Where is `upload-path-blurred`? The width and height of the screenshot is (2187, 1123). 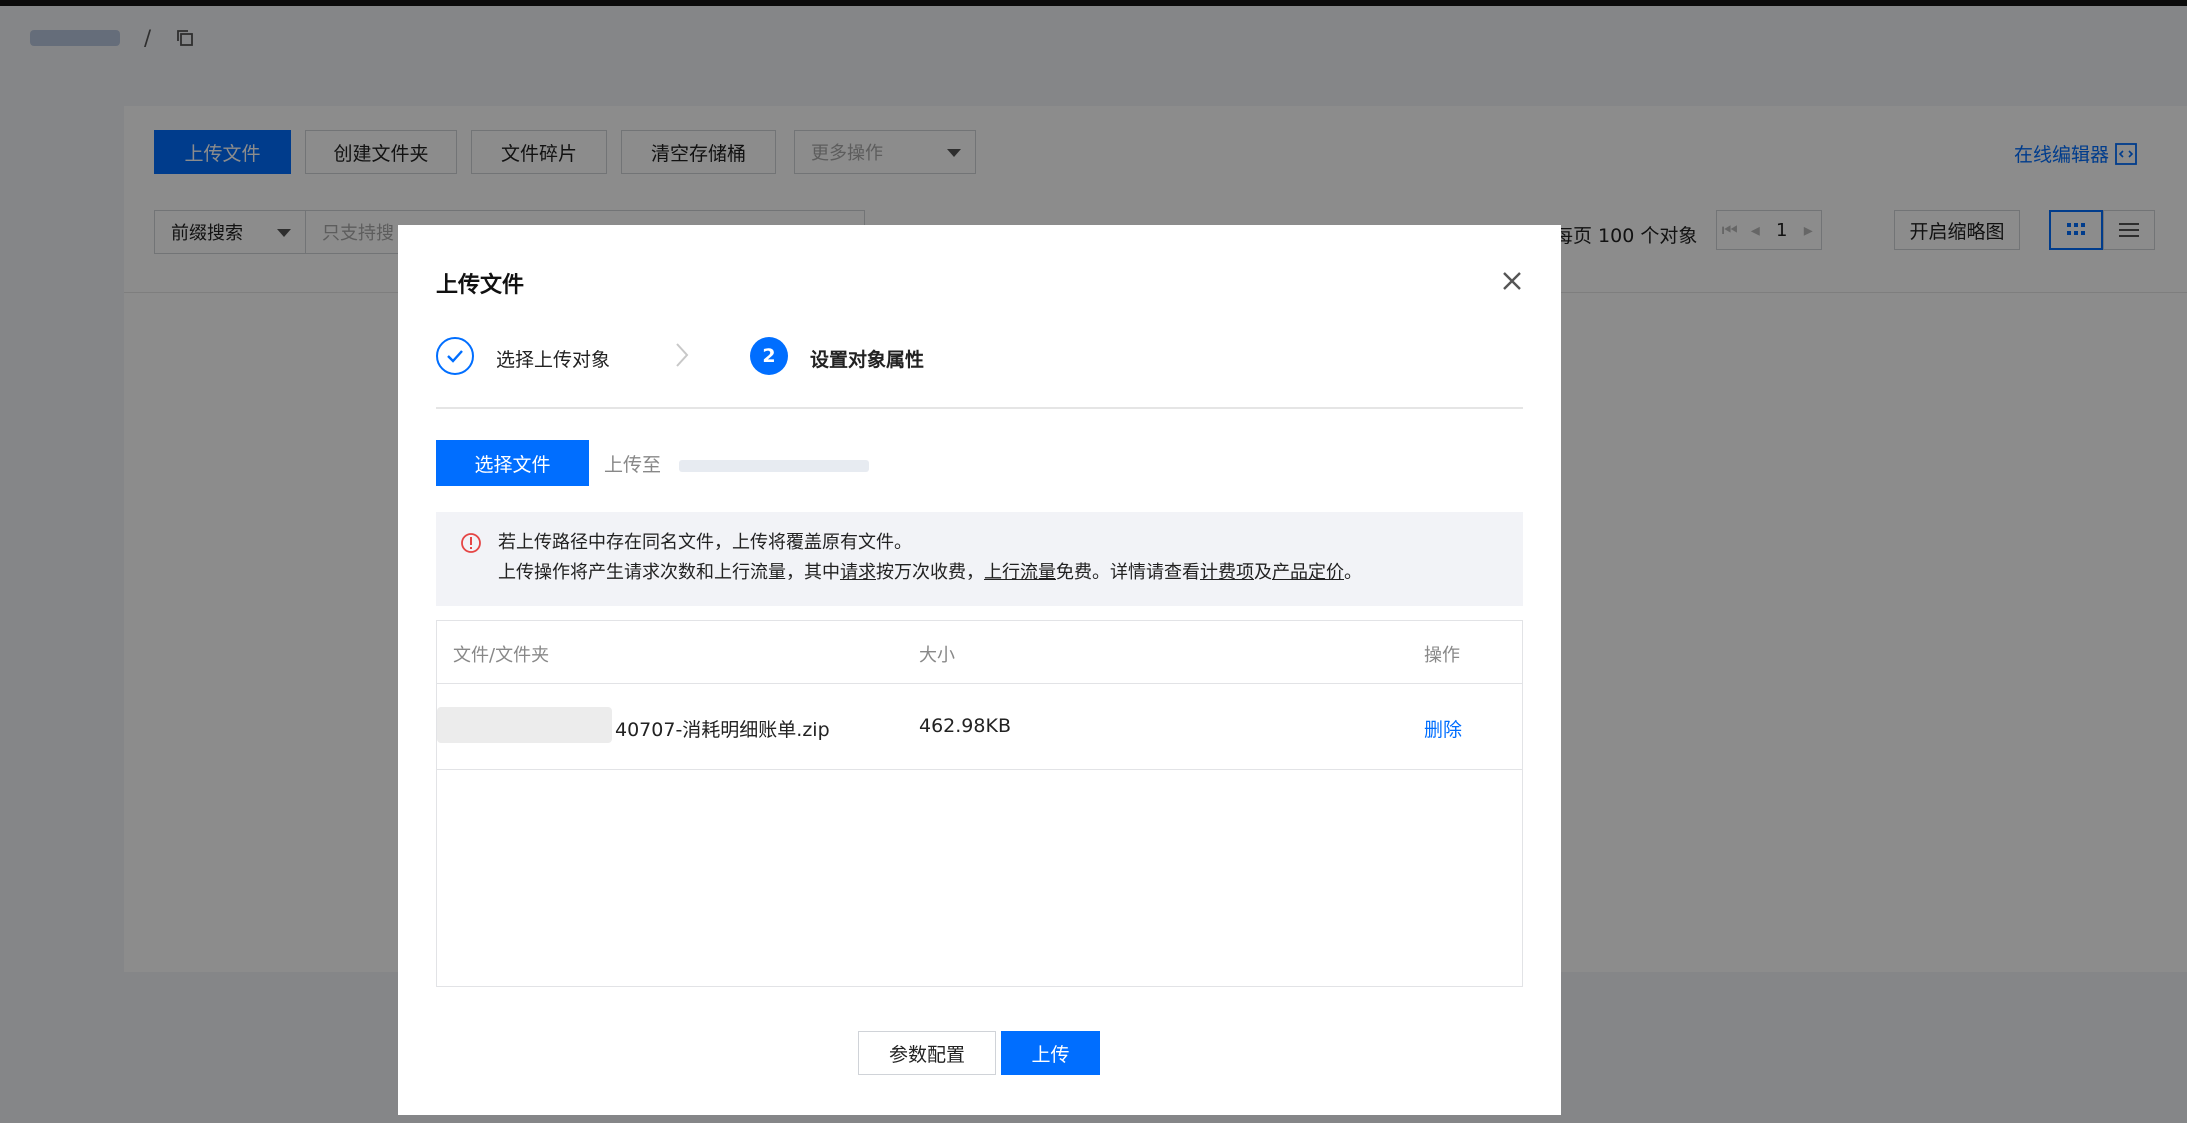 upload-path-blurred is located at coordinates (774, 465).